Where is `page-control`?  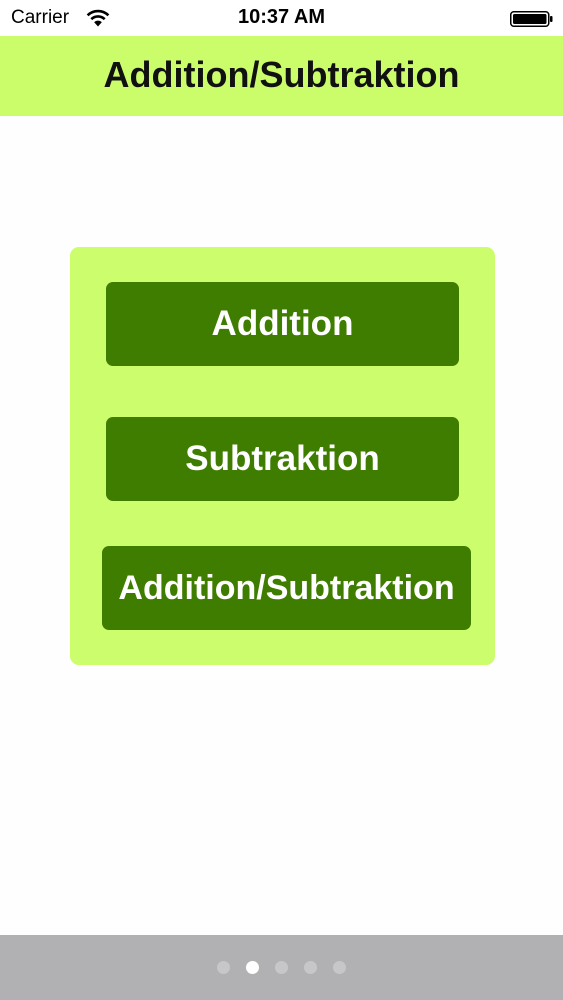
page-control is located at coordinates (281, 967).